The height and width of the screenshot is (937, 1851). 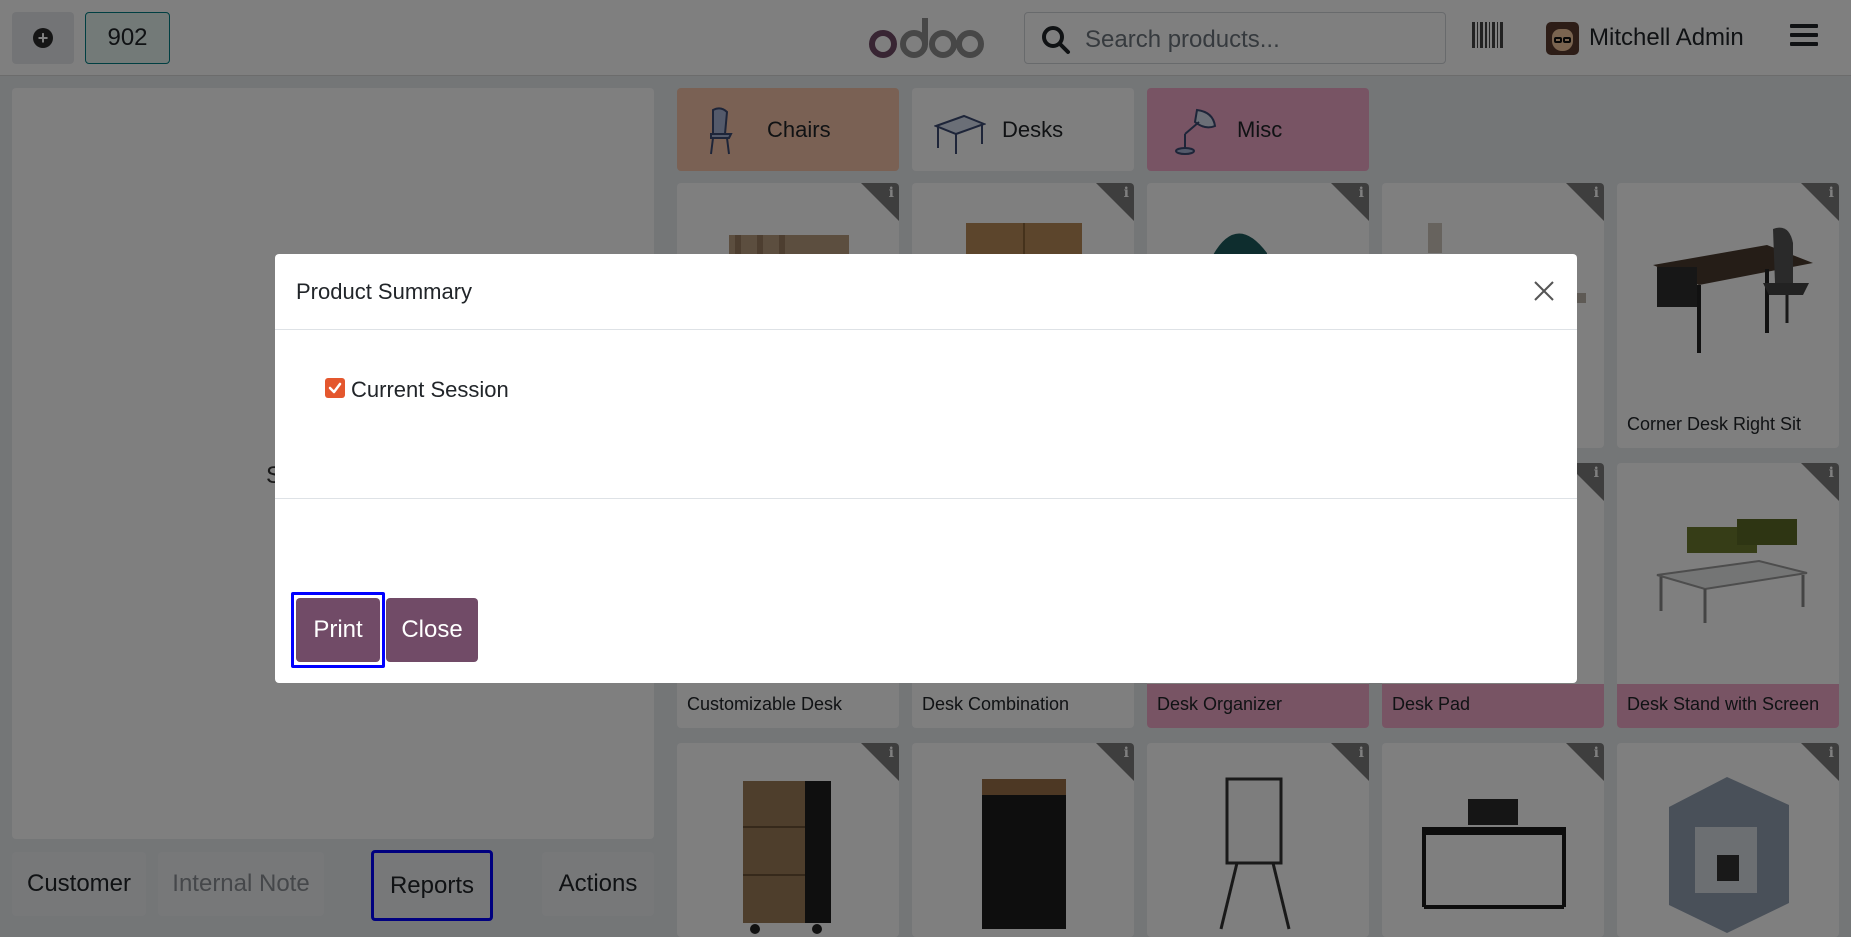 What do you see at coordinates (384, 291) in the screenshot?
I see `dialog-title: Product Summary` at bounding box center [384, 291].